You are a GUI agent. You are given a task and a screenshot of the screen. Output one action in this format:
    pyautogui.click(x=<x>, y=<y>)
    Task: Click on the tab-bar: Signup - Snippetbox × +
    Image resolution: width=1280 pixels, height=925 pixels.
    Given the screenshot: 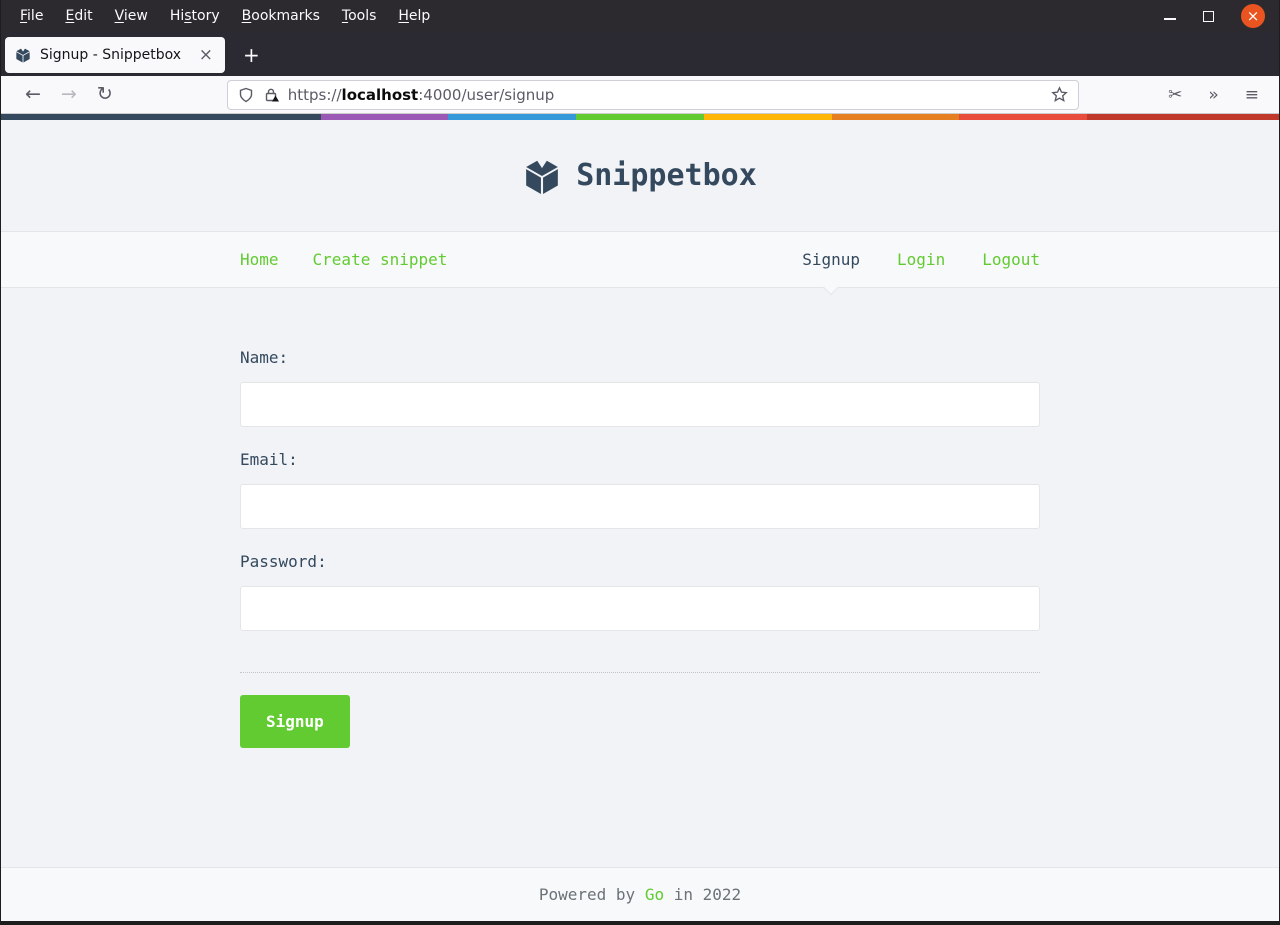 What is the action you would take?
    pyautogui.click(x=640, y=54)
    